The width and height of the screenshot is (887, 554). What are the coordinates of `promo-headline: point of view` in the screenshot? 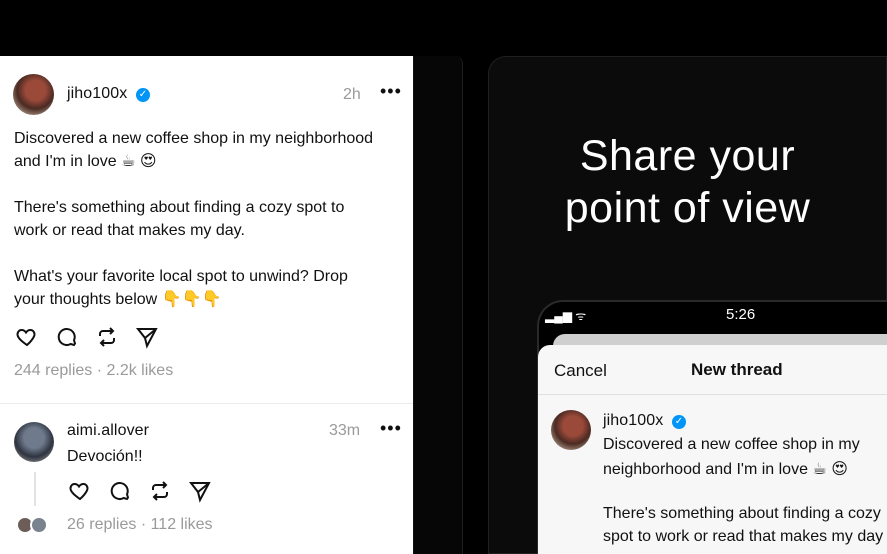 It's located at (687, 208).